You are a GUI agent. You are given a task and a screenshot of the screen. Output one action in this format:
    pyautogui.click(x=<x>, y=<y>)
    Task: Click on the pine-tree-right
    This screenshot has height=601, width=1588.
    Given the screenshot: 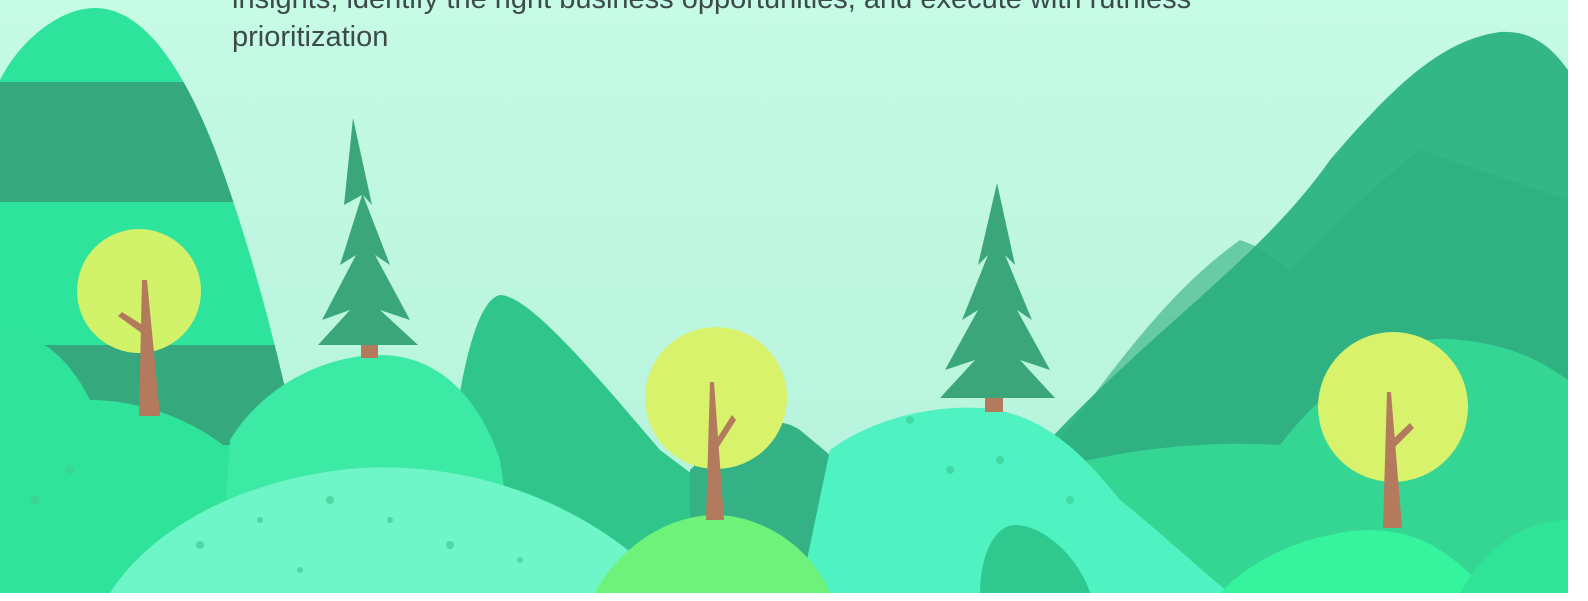 What is the action you would take?
    pyautogui.click(x=997, y=297)
    